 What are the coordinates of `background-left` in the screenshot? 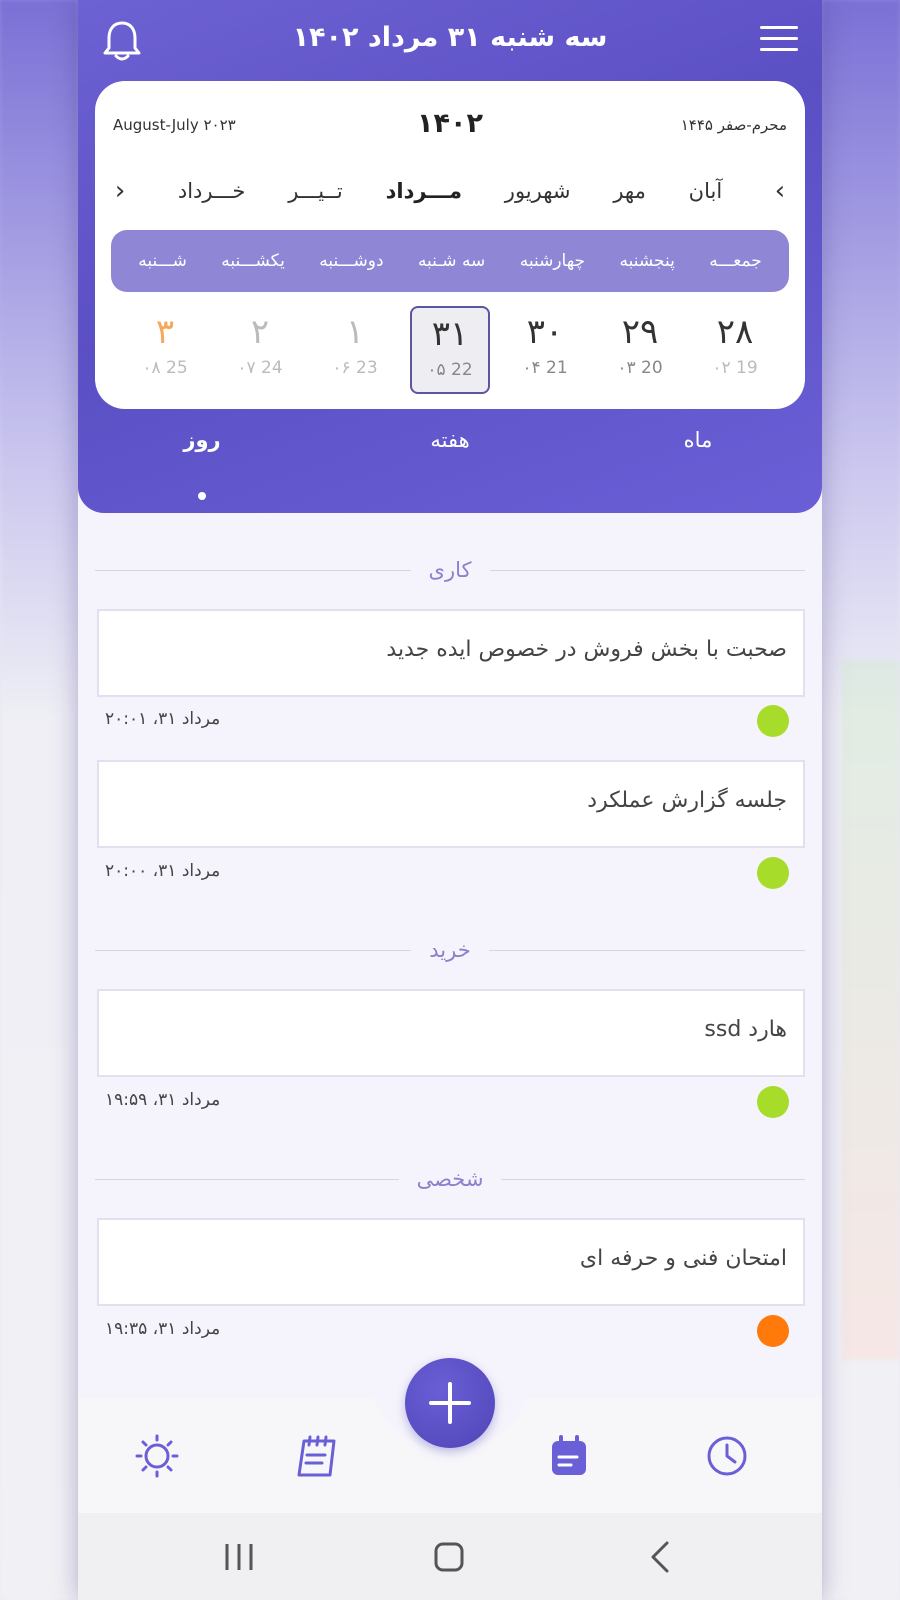 It's located at (39, 800).